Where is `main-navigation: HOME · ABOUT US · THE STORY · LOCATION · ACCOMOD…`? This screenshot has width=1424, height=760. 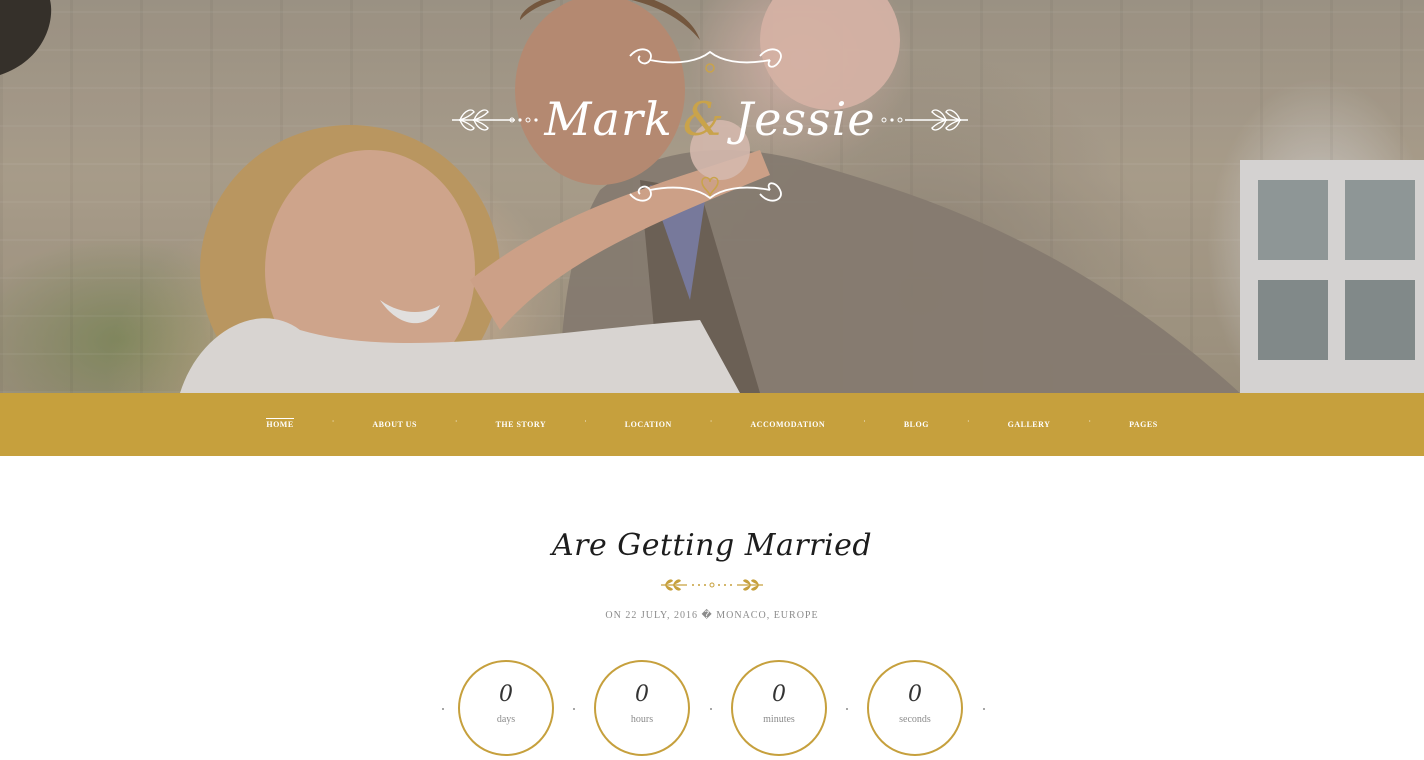
main-navigation: HOME · ABOUT US · THE STORY · LOCATION · ACCOMOD… is located at coordinates (712, 424).